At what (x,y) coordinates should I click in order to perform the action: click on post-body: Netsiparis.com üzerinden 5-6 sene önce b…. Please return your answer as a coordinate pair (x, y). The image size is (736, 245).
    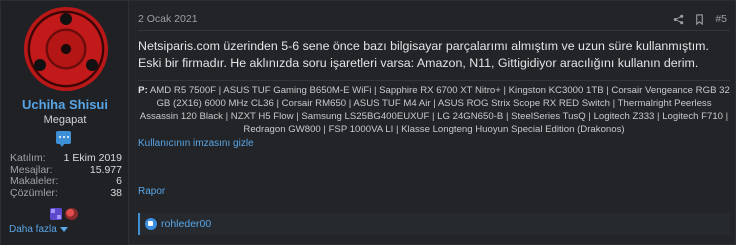
    Looking at the image, I should click on (423, 54).